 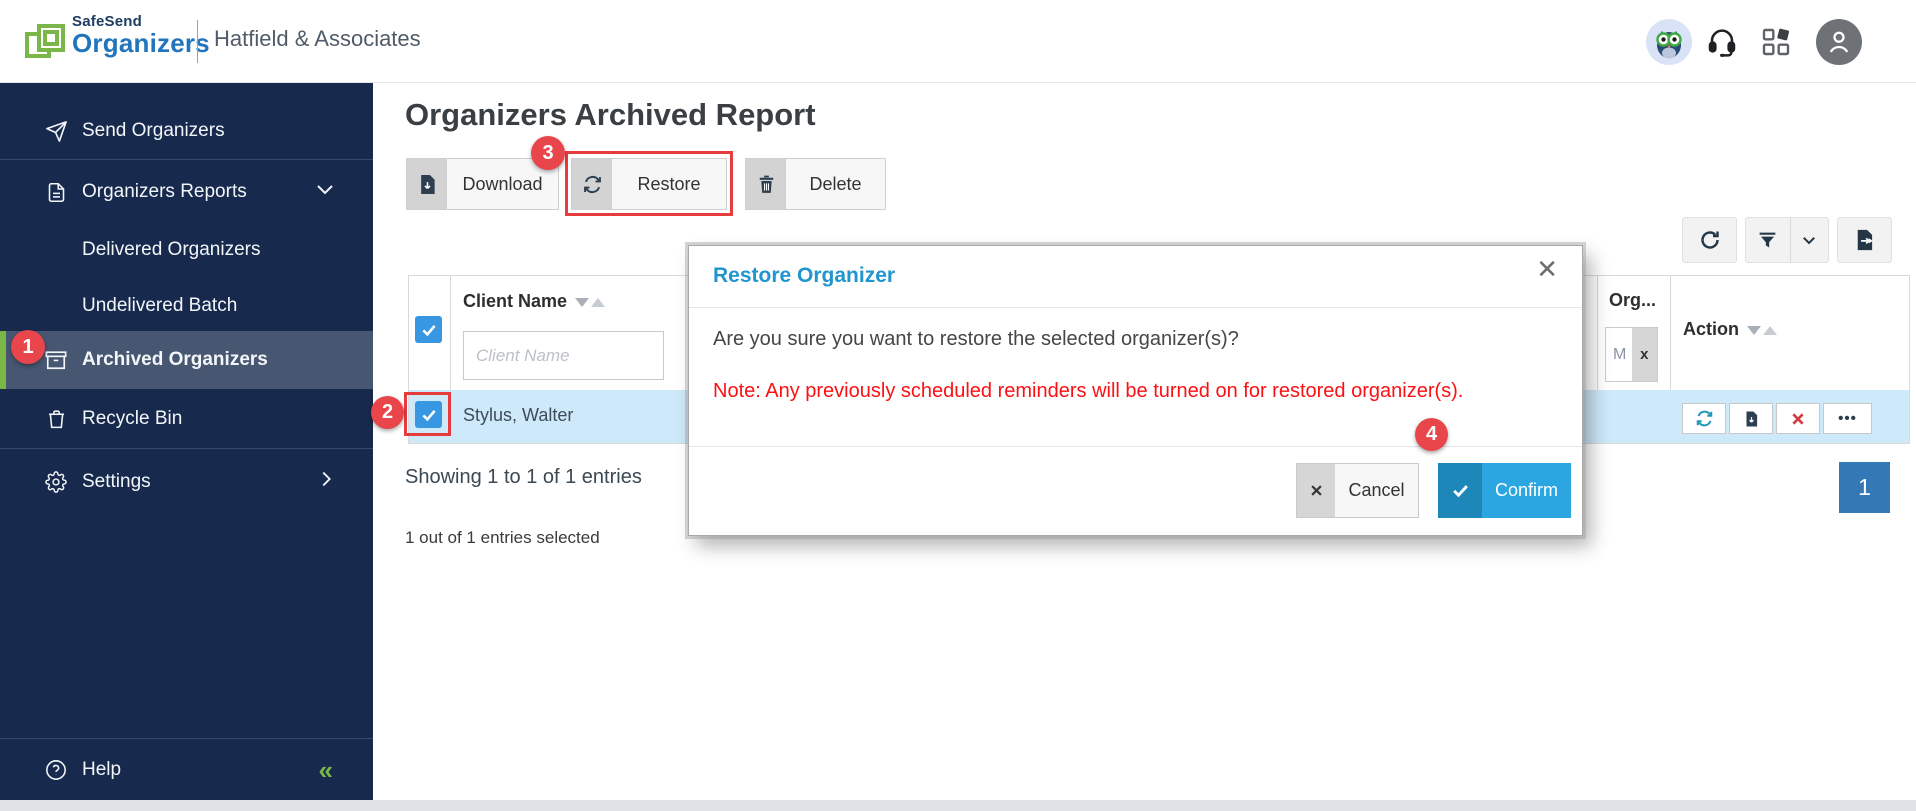 I want to click on org-filter-value: M, so click(x=1619, y=354).